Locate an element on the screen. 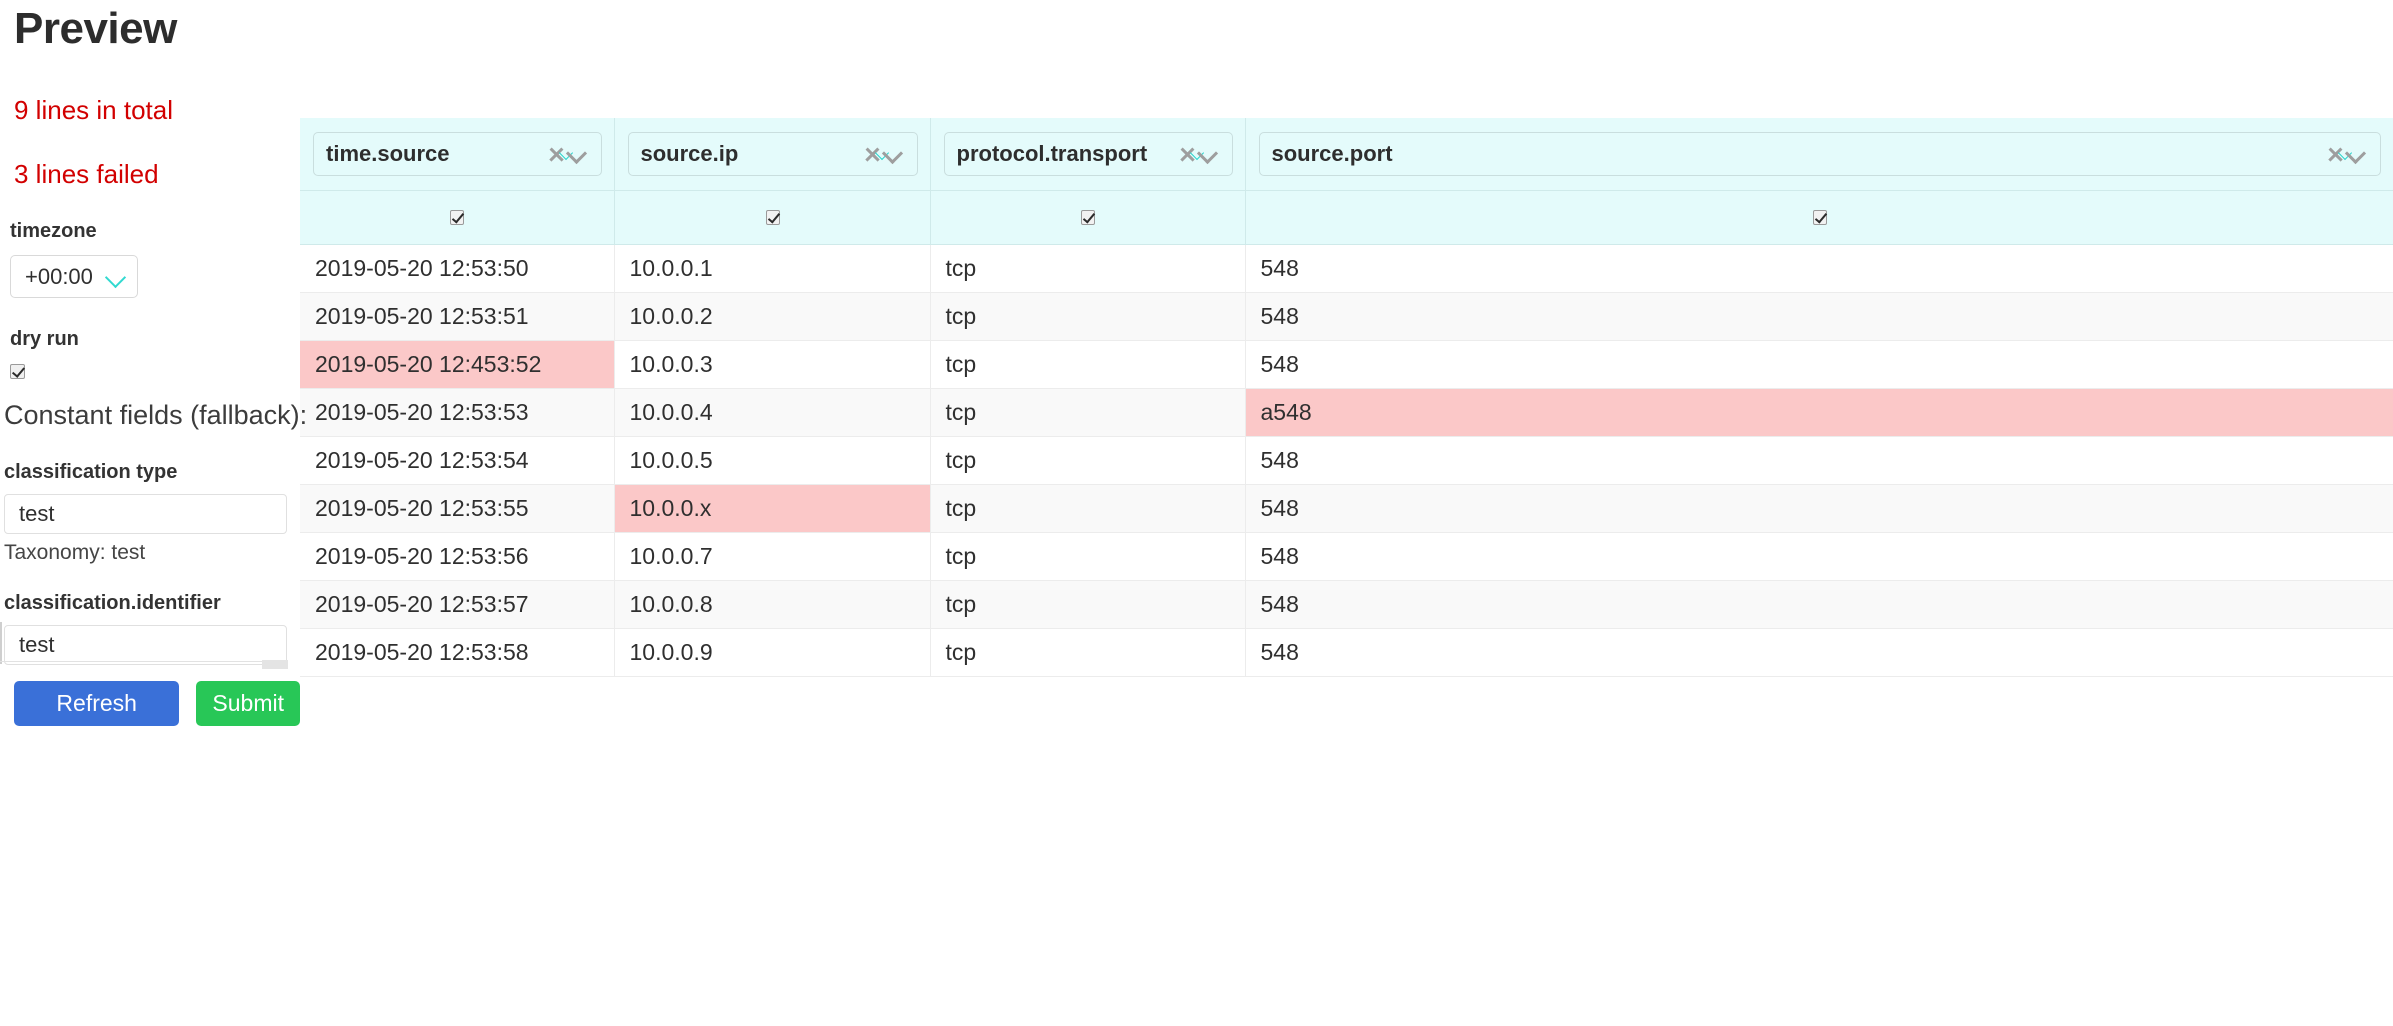 This screenshot has width=2393, height=1026. column-header-2: protocol.transport is located at coordinates (1088, 154).